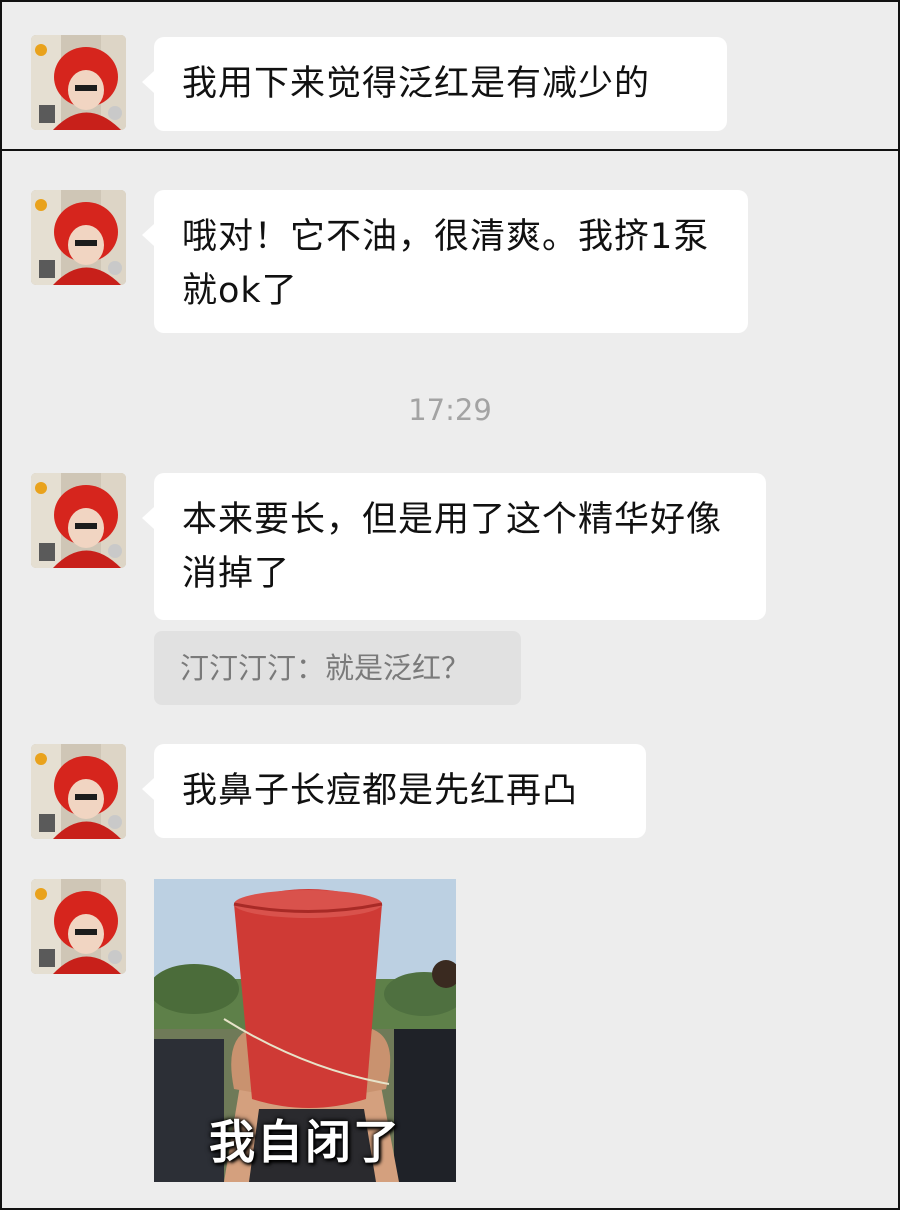 Image resolution: width=900 pixels, height=1210 pixels. I want to click on message-bubble: 本来要长，但是用了这个精华好像消掉了, so click(454, 546).